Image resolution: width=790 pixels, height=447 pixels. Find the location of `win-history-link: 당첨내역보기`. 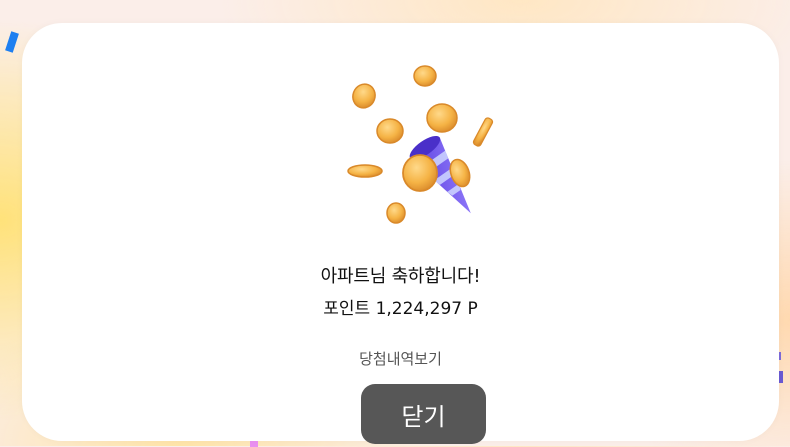

win-history-link: 당첨내역보기 is located at coordinates (400, 358).